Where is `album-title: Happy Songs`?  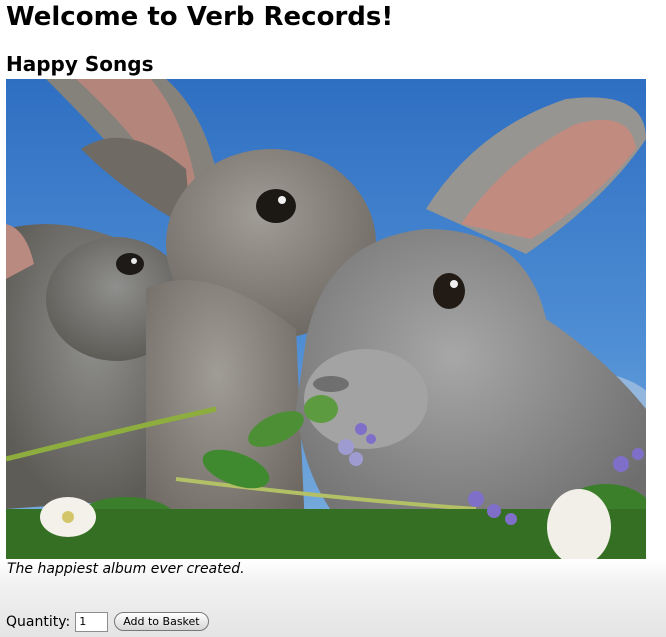 album-title: Happy Songs is located at coordinates (80, 64).